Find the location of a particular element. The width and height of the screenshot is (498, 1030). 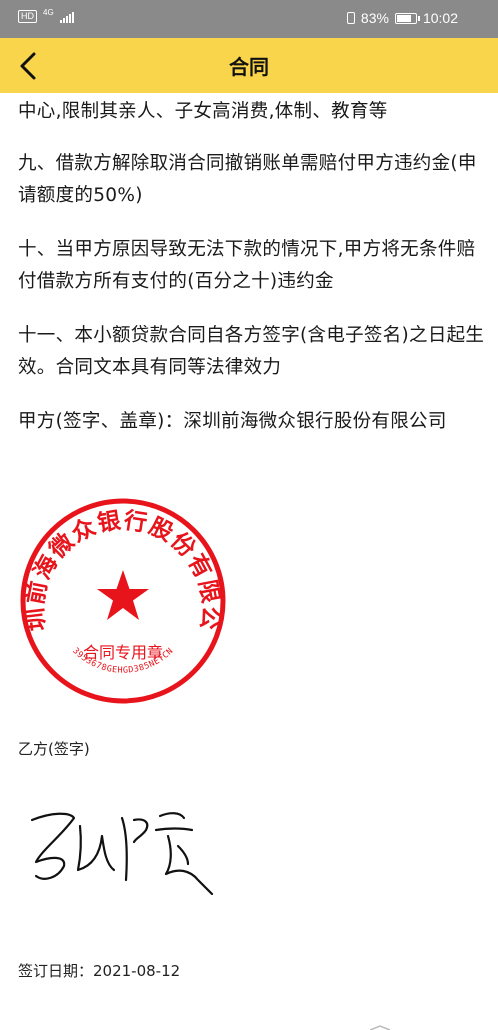

contract-clause: 中心,限制其亲人、子女高消费,体制、教育等 is located at coordinates (203, 111).